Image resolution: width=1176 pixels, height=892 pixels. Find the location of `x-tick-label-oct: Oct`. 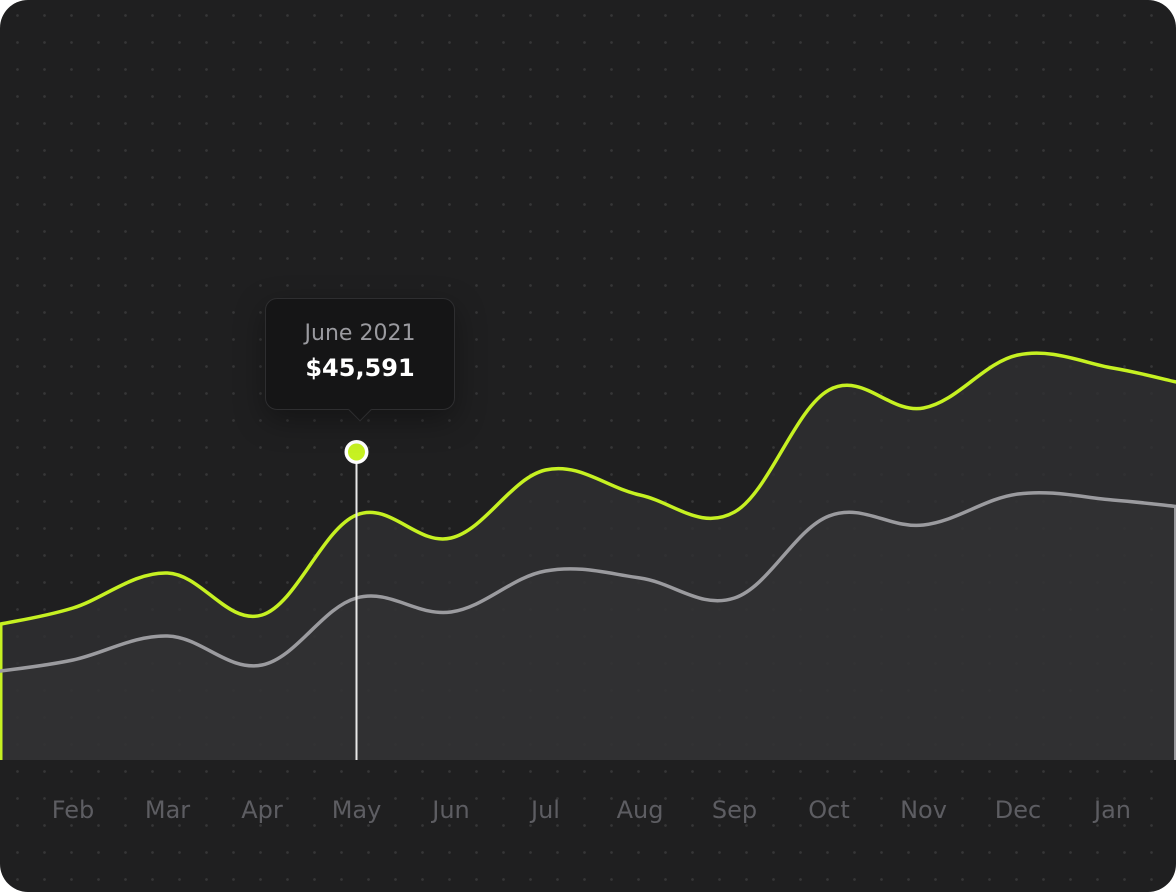

x-tick-label-oct: Oct is located at coordinates (829, 810).